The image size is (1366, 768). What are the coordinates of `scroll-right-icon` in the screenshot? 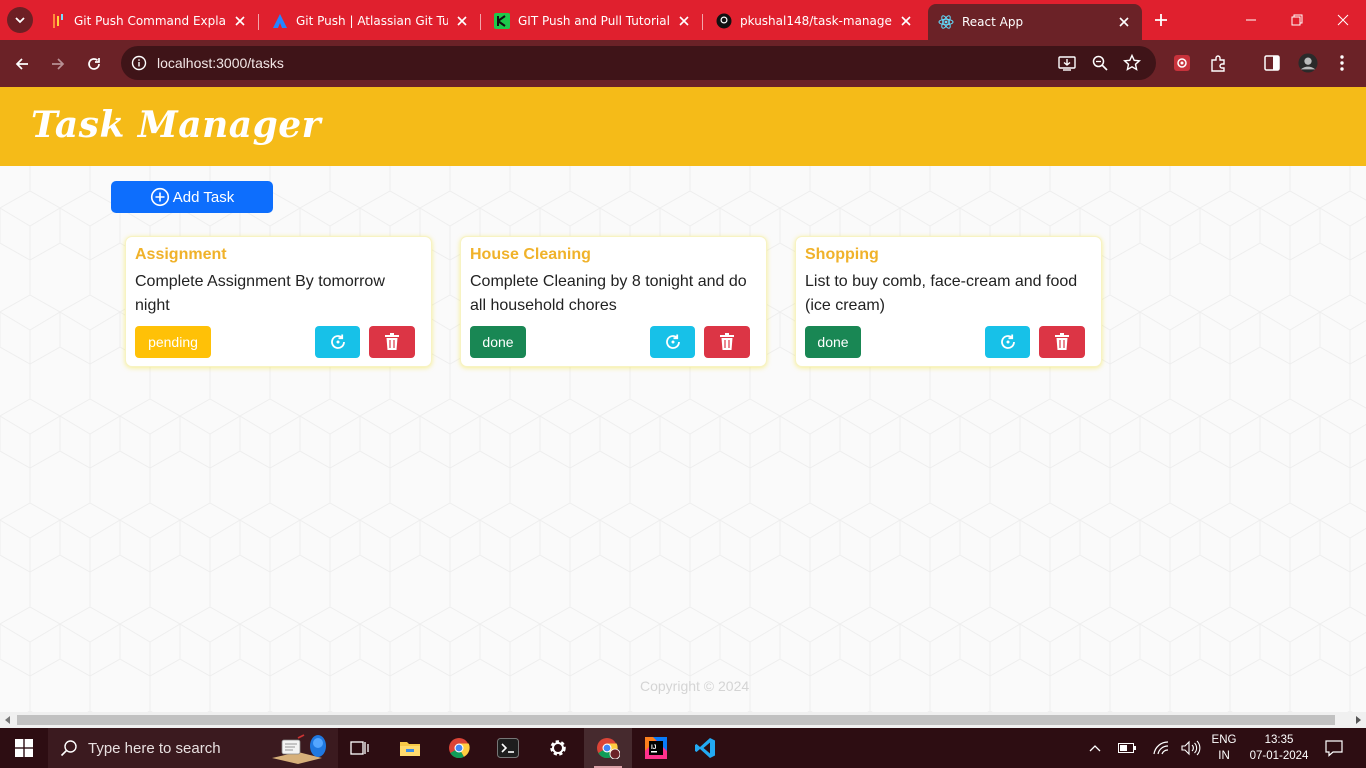 It's located at (1358, 720).